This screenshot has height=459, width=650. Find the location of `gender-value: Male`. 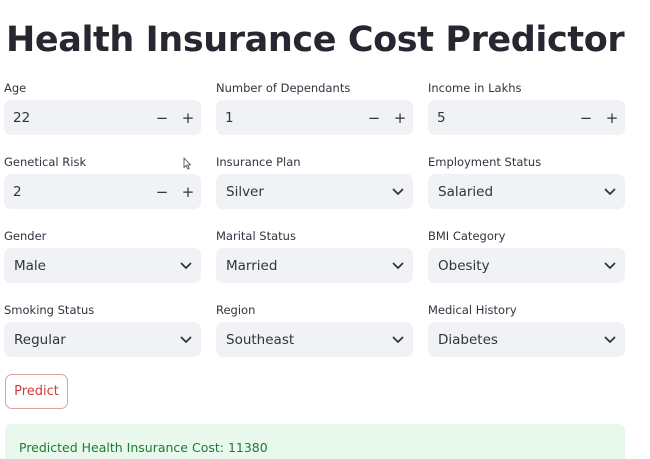

gender-value: Male is located at coordinates (30, 265).